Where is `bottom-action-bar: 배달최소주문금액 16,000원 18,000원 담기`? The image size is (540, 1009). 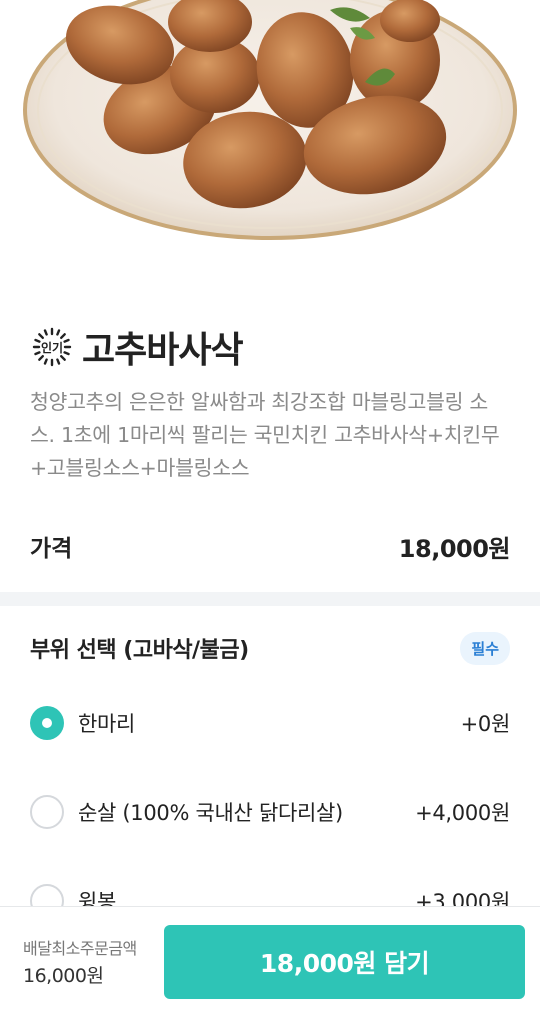
bottom-action-bar: 배달최소주문금액 16,000원 18,000원 담기 is located at coordinates (270, 957).